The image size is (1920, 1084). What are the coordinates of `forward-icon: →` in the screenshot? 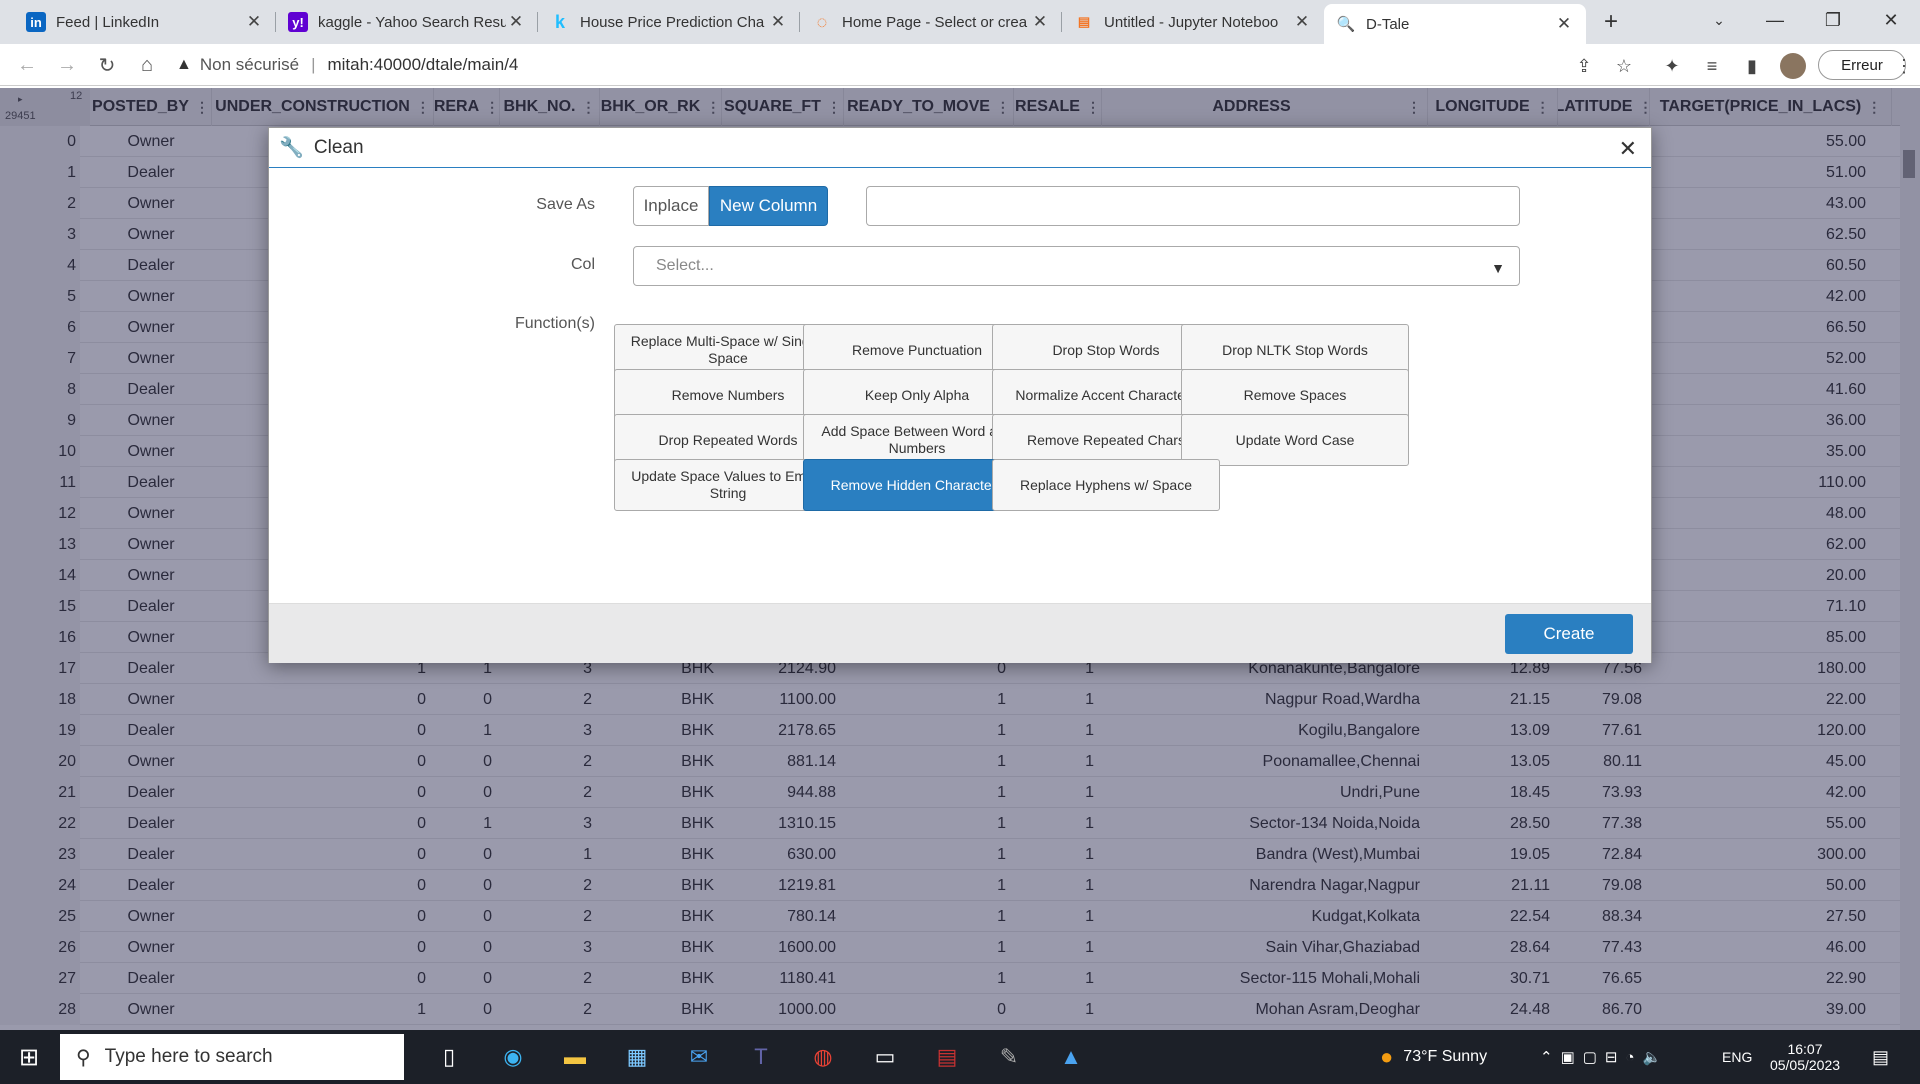 It's located at (67, 65).